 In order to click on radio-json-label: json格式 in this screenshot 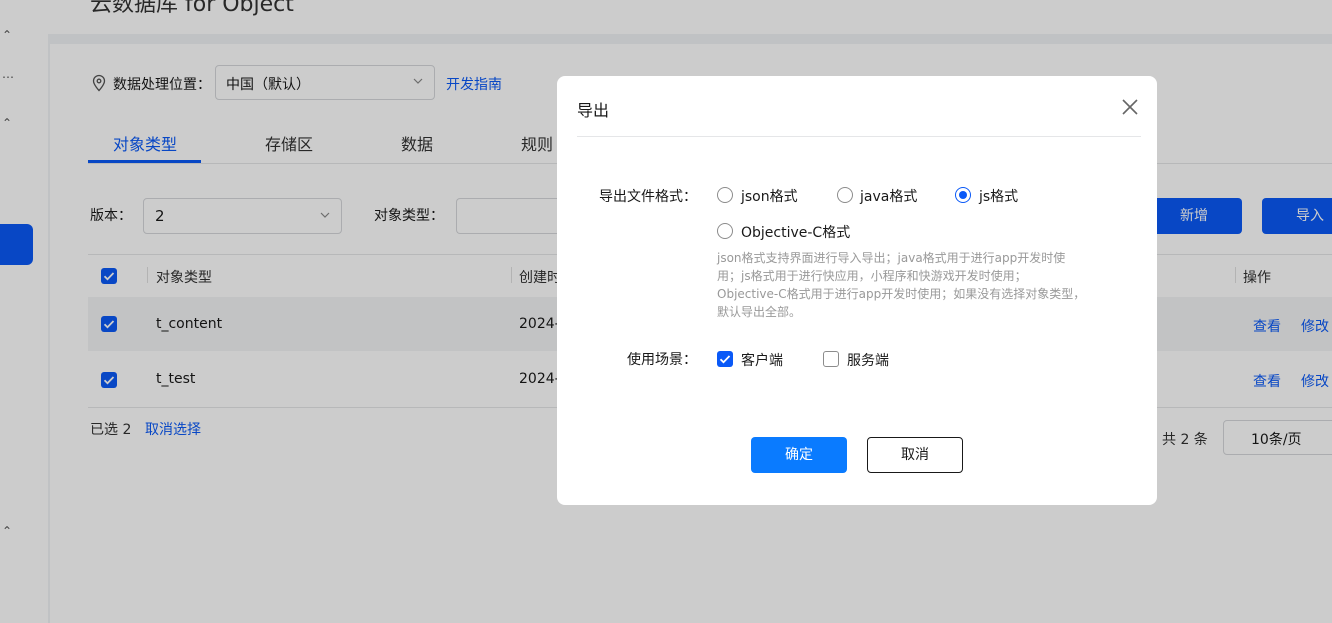, I will do `click(769, 196)`.